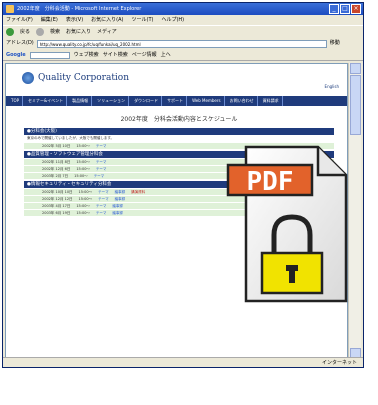 The image size is (378, 405). I want to click on menu-favorites: お気に入り(A), so click(107, 20).